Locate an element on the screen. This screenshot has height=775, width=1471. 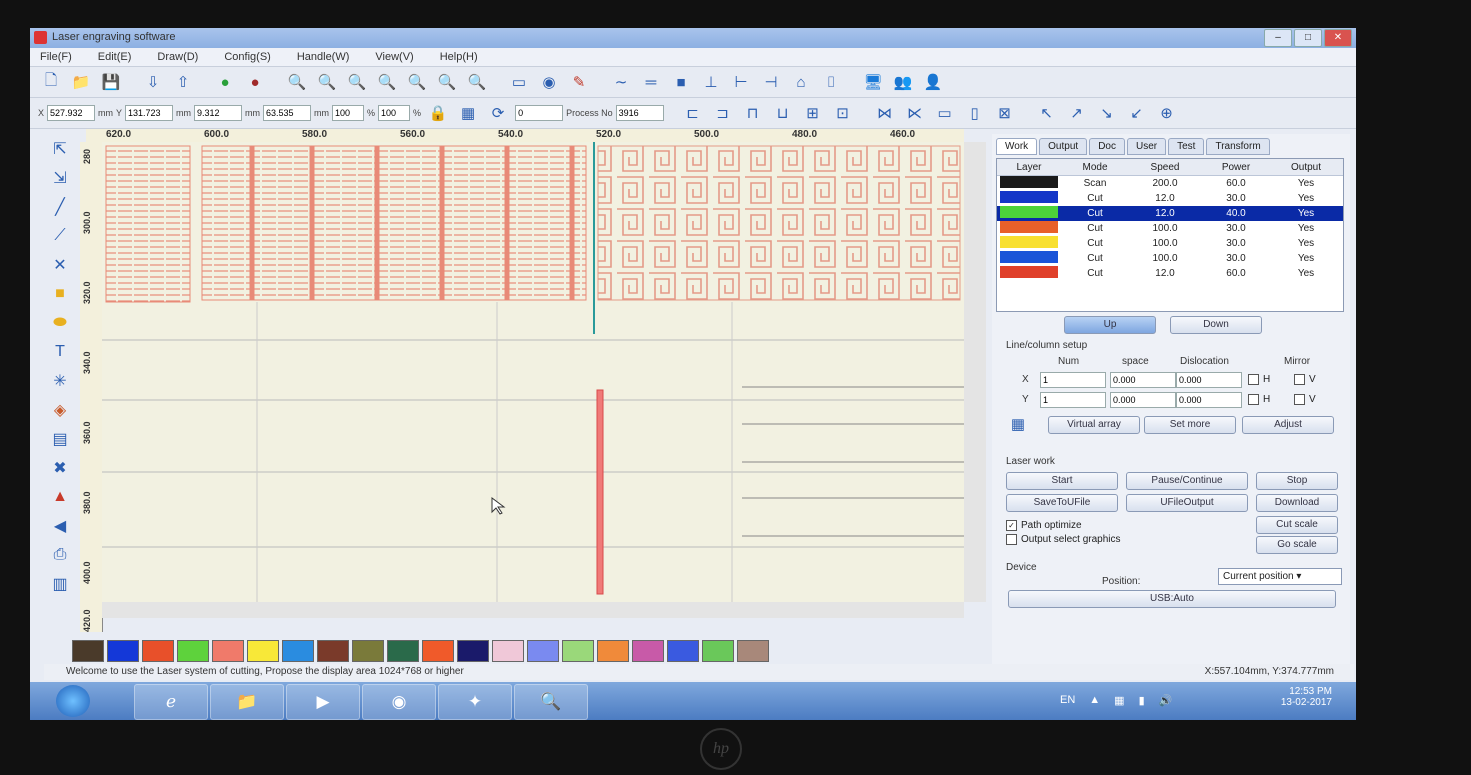
layer-up-button: Up is located at coordinates (1110, 325).